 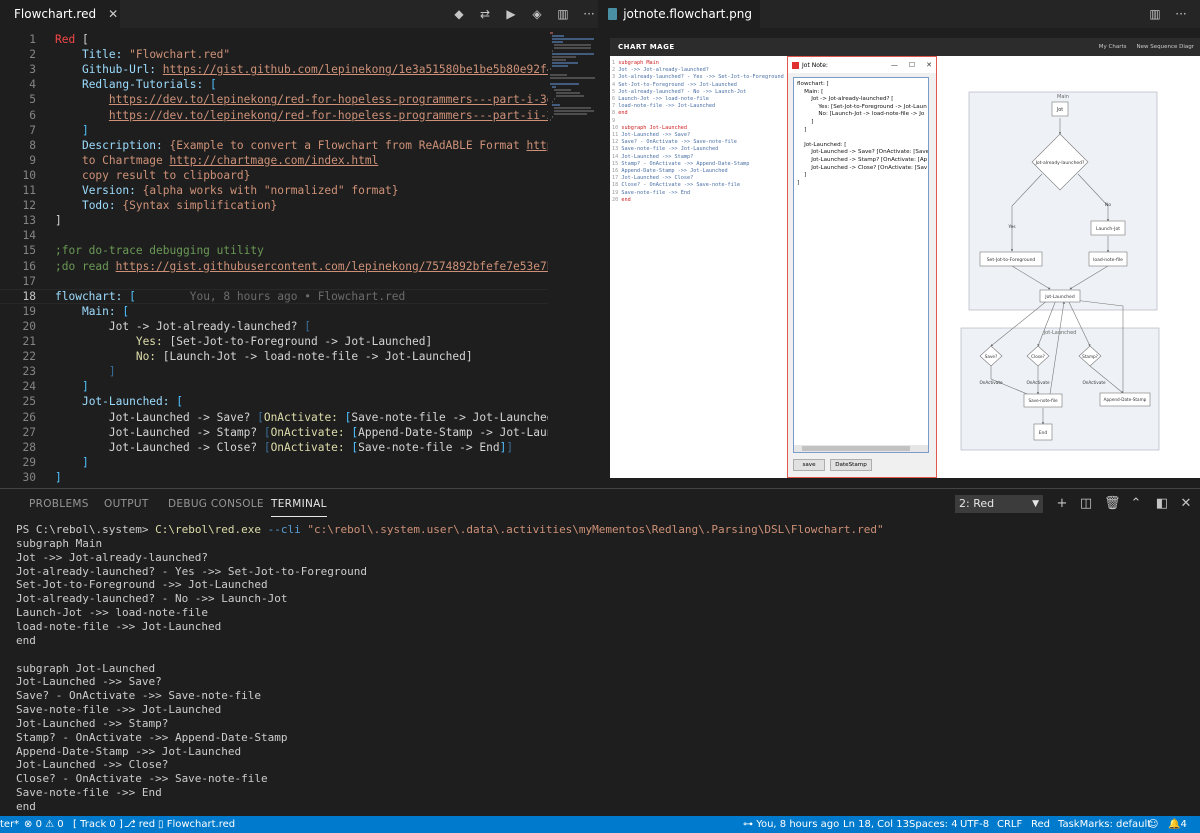 What do you see at coordinates (674, 171) in the screenshot?
I see `dsl-line-text: Append-Date-Stamp ->> Jot-Launched` at bounding box center [674, 171].